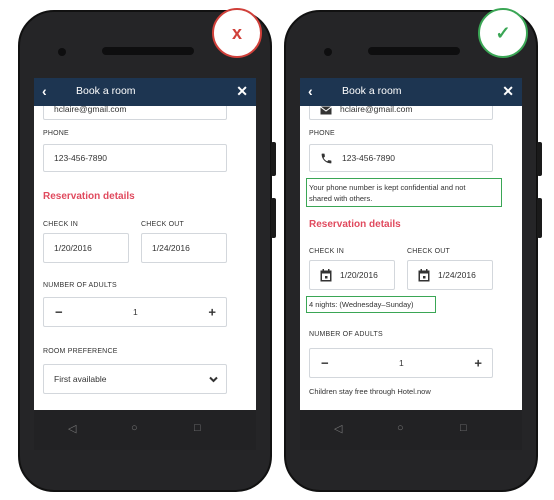 Image resolution: width=554 pixels, height=500 pixels. I want to click on room-pref-label: ROOM PREFERENCE, so click(80, 351).